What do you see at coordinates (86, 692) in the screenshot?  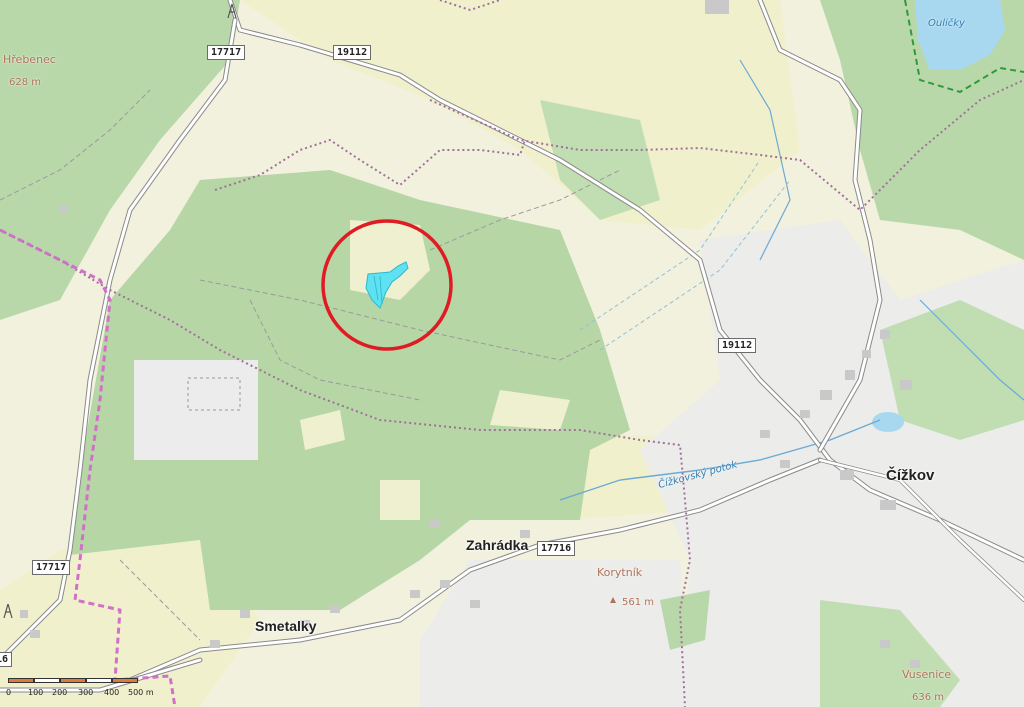 I see `scale-tick: 300` at bounding box center [86, 692].